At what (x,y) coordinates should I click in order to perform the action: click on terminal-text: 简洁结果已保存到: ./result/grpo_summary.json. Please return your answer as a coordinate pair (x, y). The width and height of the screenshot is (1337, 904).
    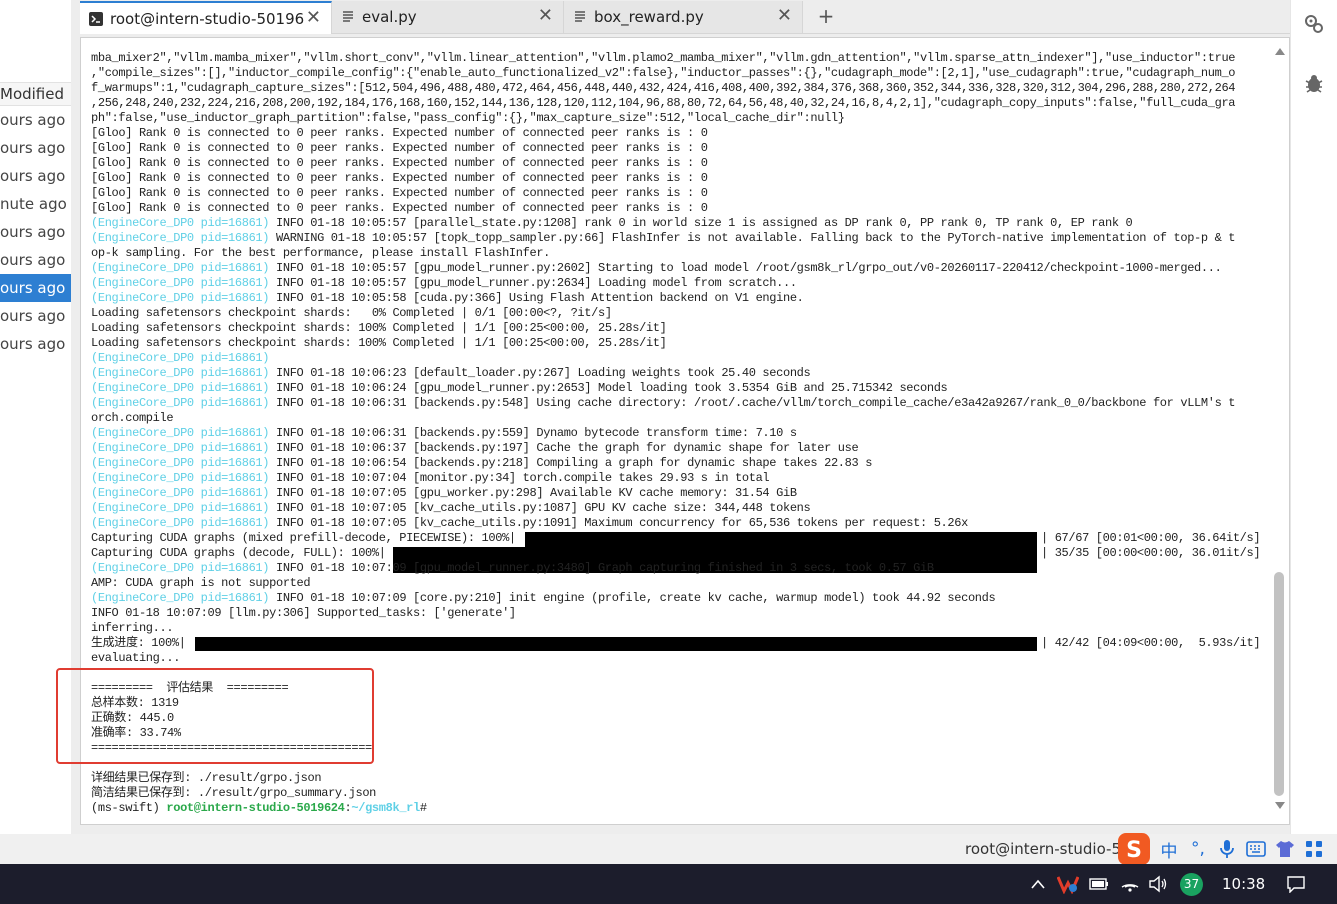
    Looking at the image, I should click on (234, 793).